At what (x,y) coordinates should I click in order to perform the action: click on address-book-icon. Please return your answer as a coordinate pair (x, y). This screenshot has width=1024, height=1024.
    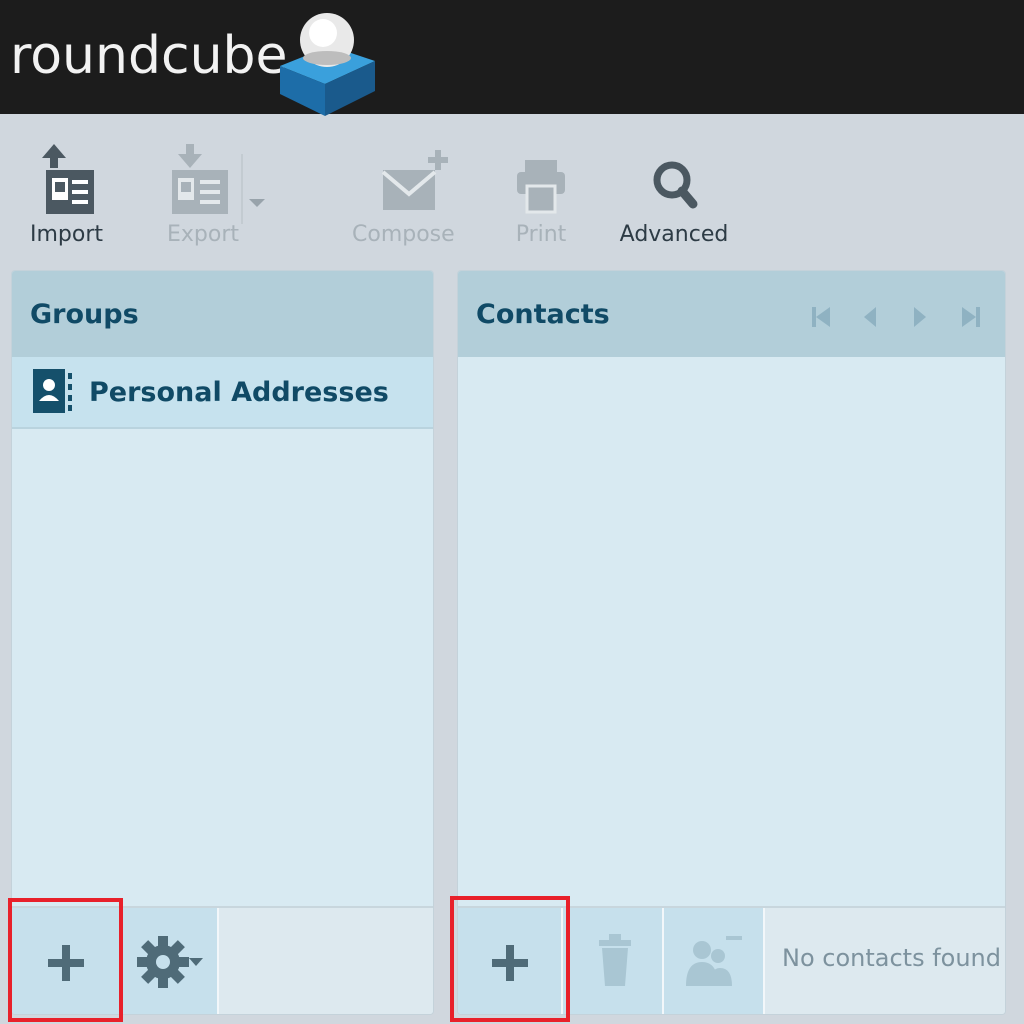
    Looking at the image, I should click on (52, 391).